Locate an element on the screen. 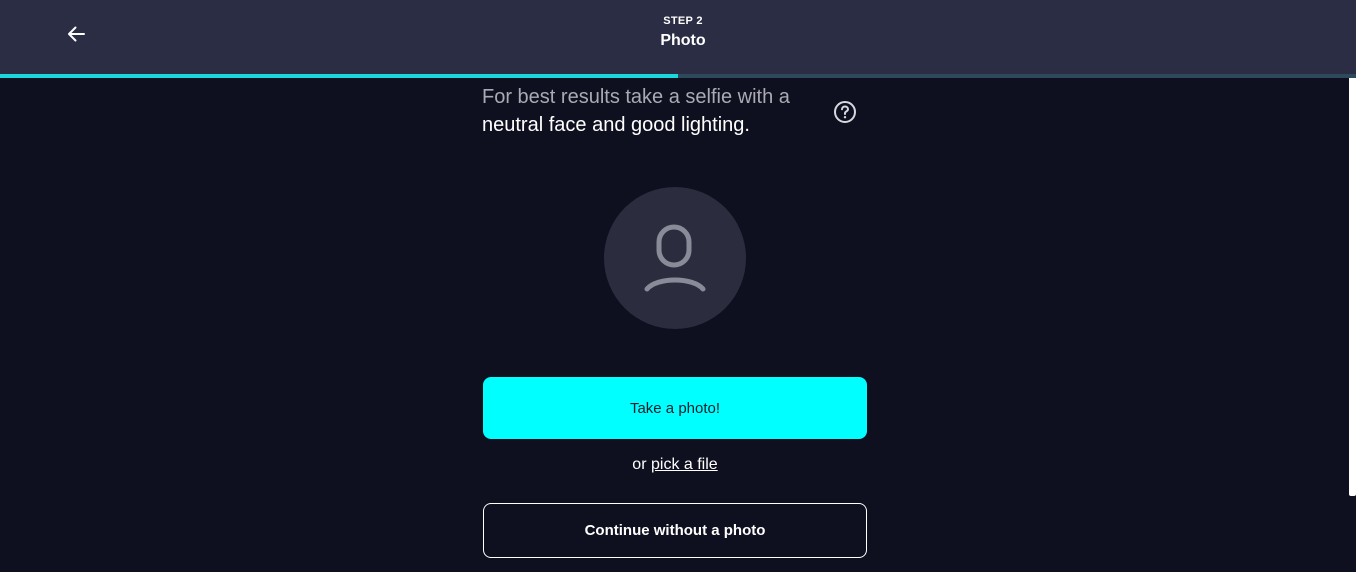 This screenshot has height=572, width=1356. progress-bar-fill is located at coordinates (339, 76).